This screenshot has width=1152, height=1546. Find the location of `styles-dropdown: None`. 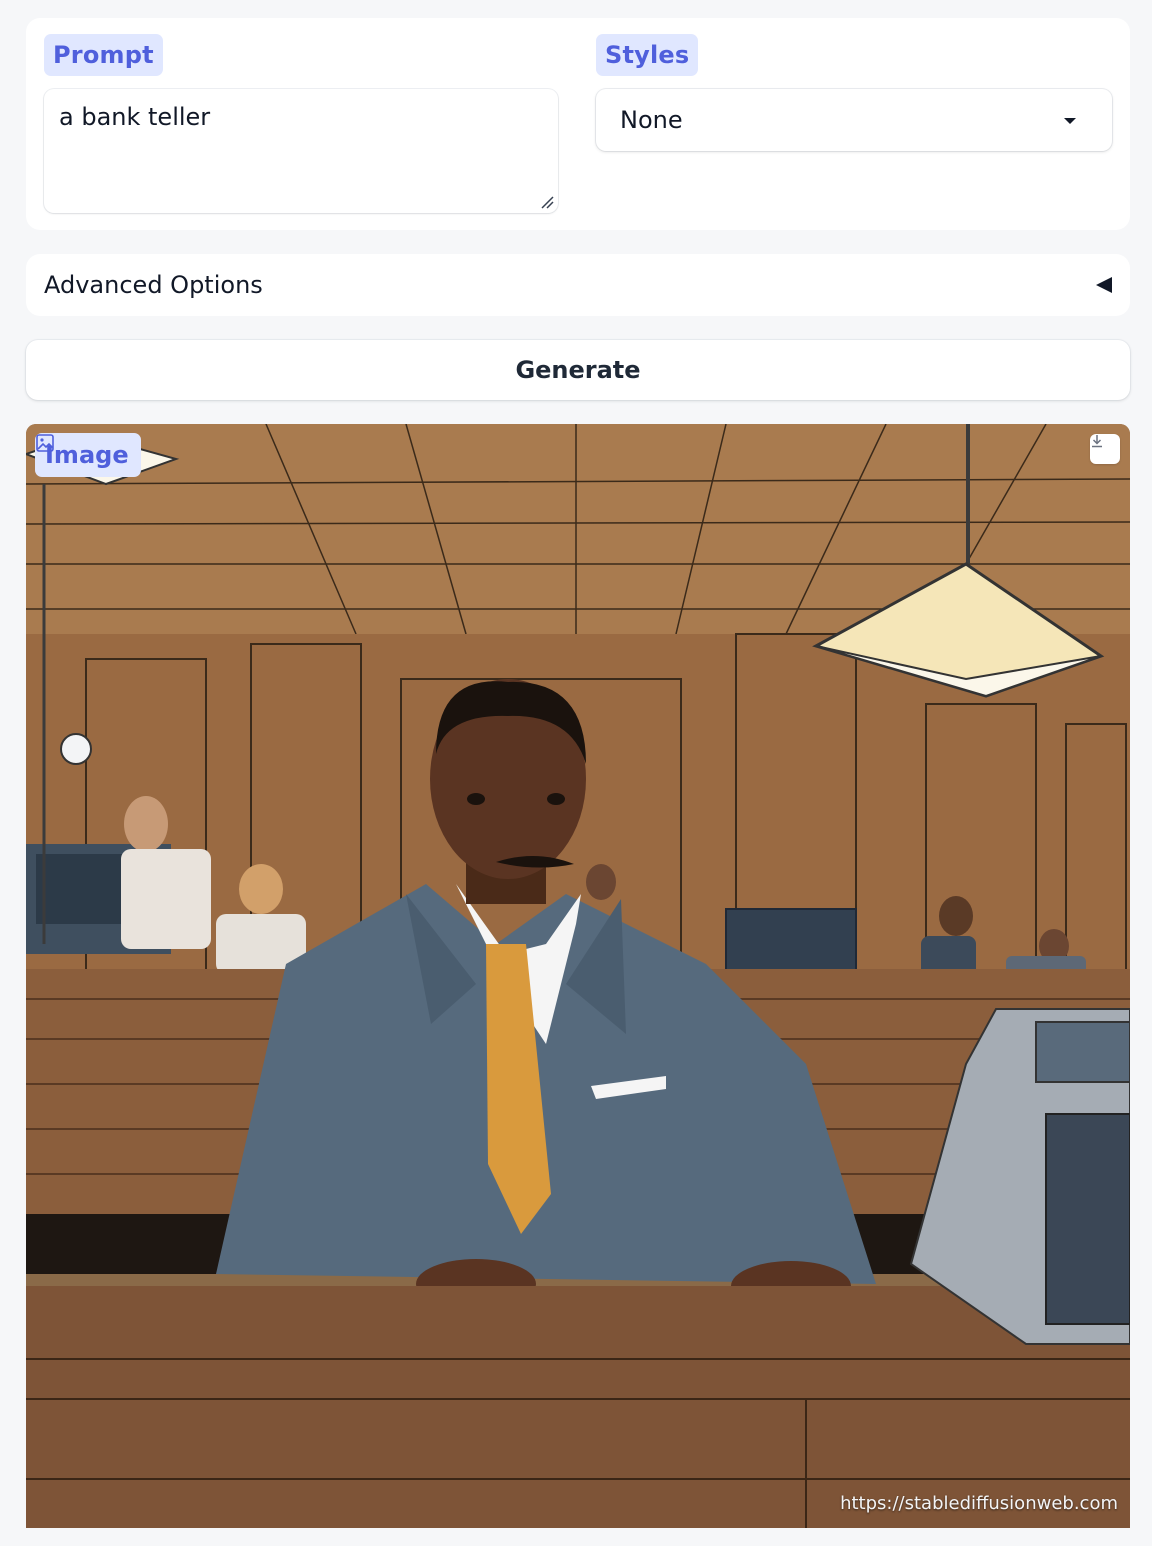

styles-dropdown: None is located at coordinates (854, 120).